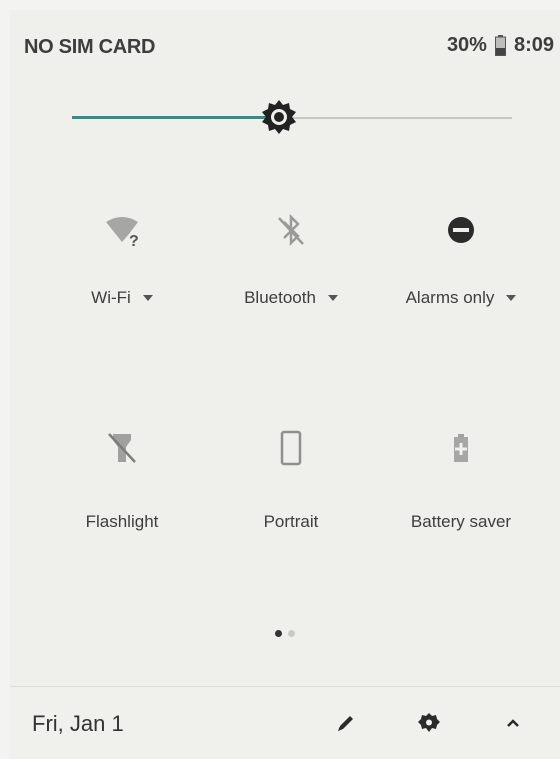 The width and height of the screenshot is (560, 759). Describe the element at coordinates (278, 633) in the screenshot. I see `page-dot-active` at that location.